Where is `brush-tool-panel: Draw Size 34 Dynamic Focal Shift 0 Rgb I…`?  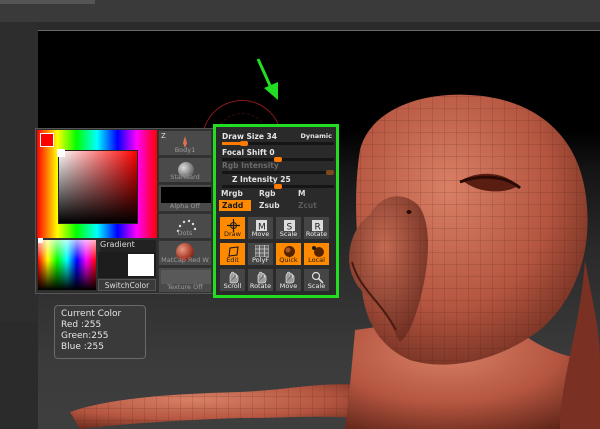 brush-tool-panel: Draw Size 34 Dynamic Focal Shift 0 Rgb I… is located at coordinates (276, 211).